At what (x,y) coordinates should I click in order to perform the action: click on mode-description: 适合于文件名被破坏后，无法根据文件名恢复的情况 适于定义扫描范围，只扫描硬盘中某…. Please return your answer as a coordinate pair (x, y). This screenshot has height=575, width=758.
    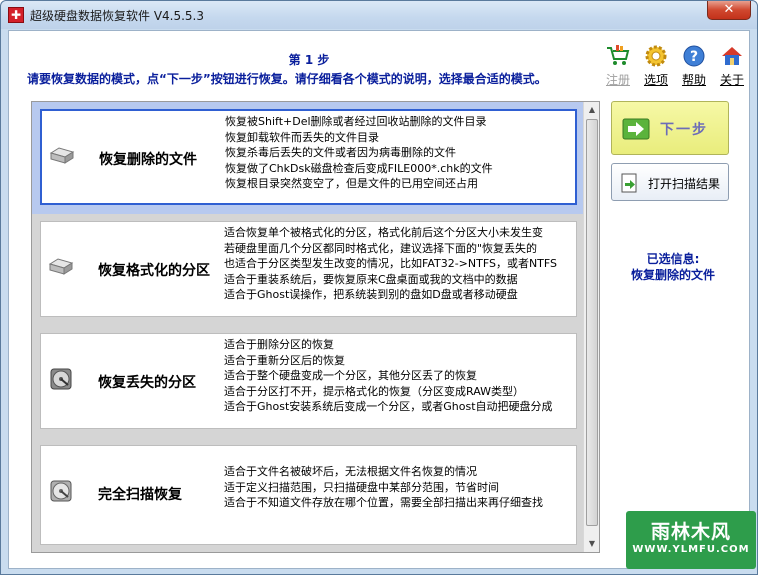
    Looking at the image, I should click on (399, 487).